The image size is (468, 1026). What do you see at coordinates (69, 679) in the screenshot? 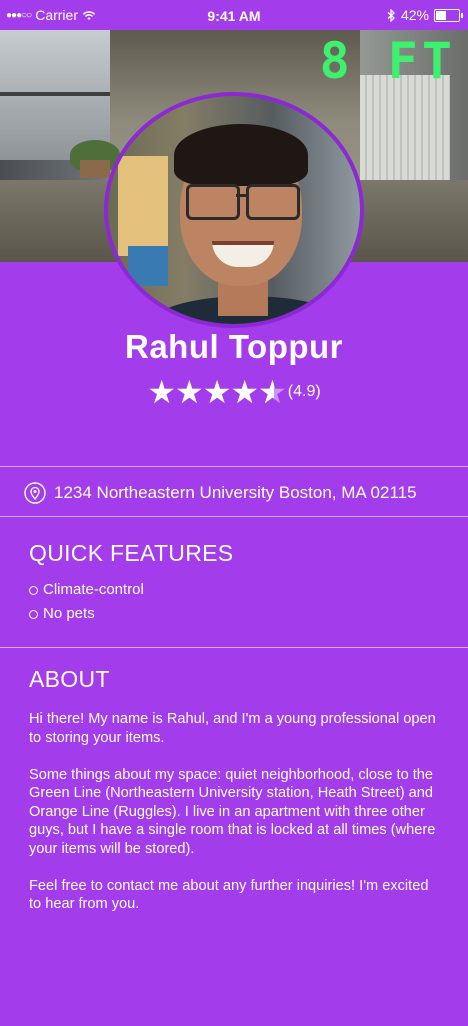
I see `about-title: ABOUT` at bounding box center [69, 679].